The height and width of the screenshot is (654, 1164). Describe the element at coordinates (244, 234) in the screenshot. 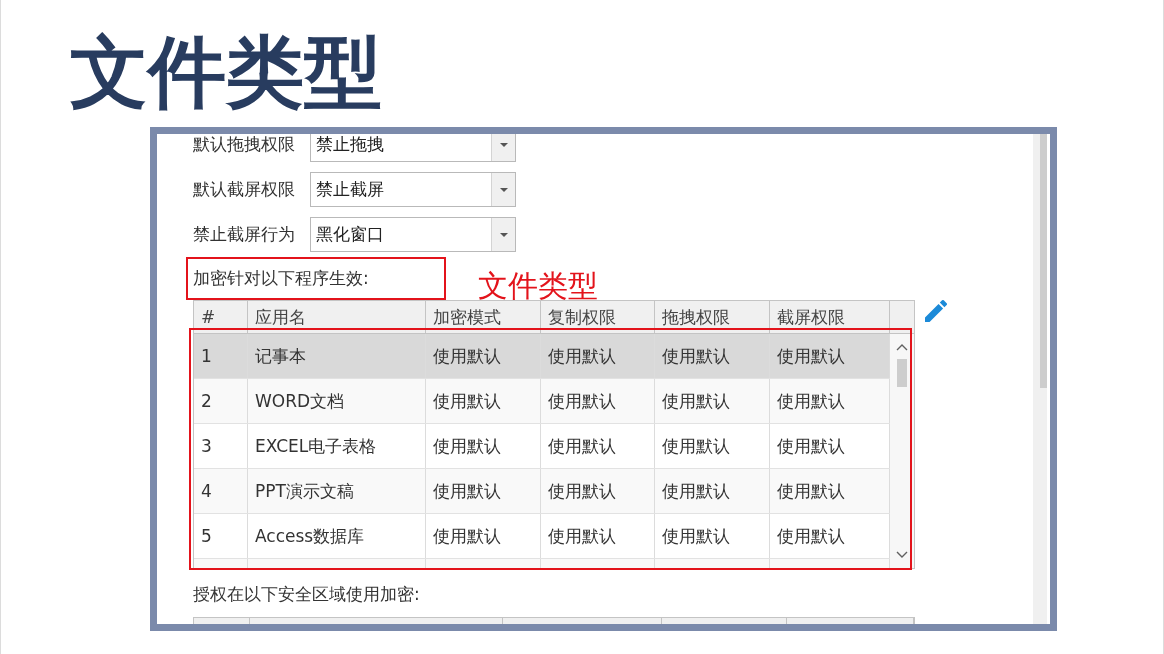

I see `field-label: 禁止截屏行为` at that location.